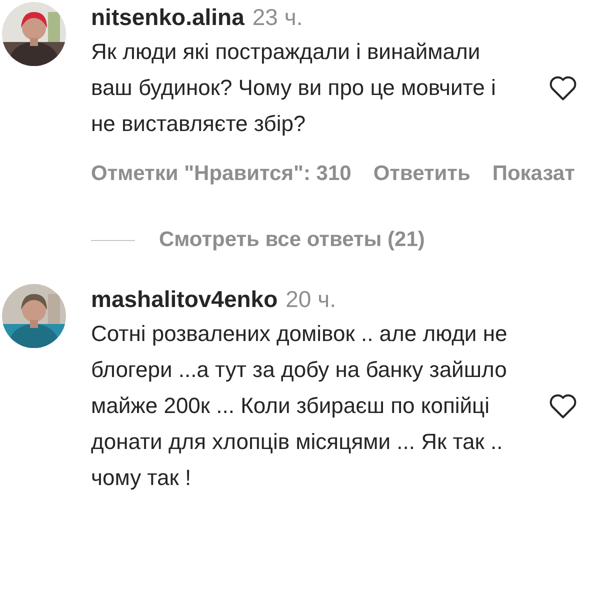 This screenshot has height=590, width=600. Describe the element at coordinates (533, 174) in the screenshot. I see `more-button: Показат` at that location.